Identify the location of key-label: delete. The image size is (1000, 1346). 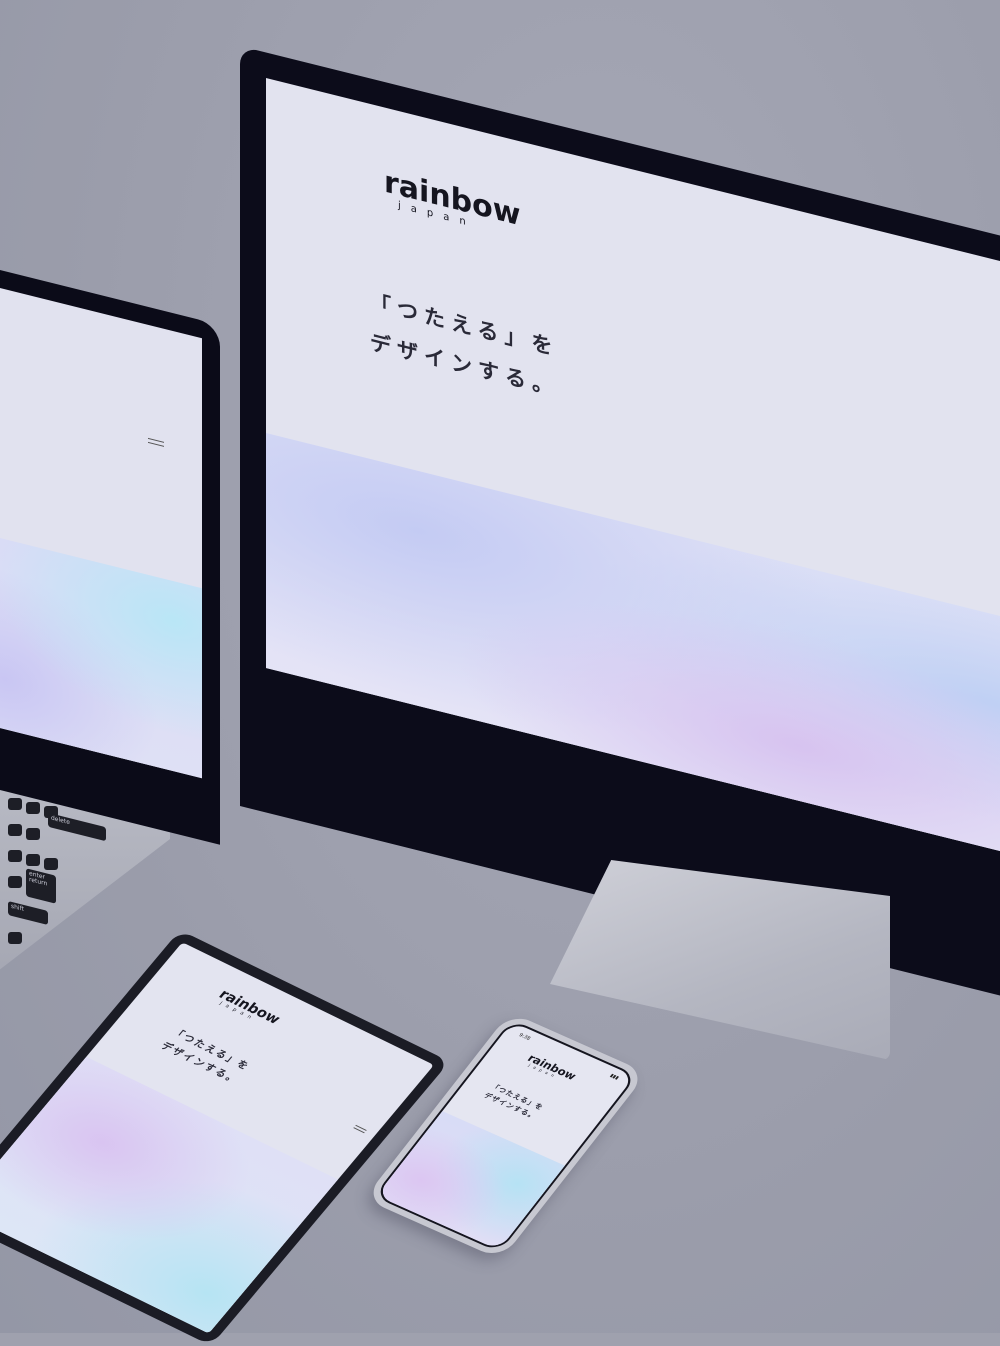
(60, 820).